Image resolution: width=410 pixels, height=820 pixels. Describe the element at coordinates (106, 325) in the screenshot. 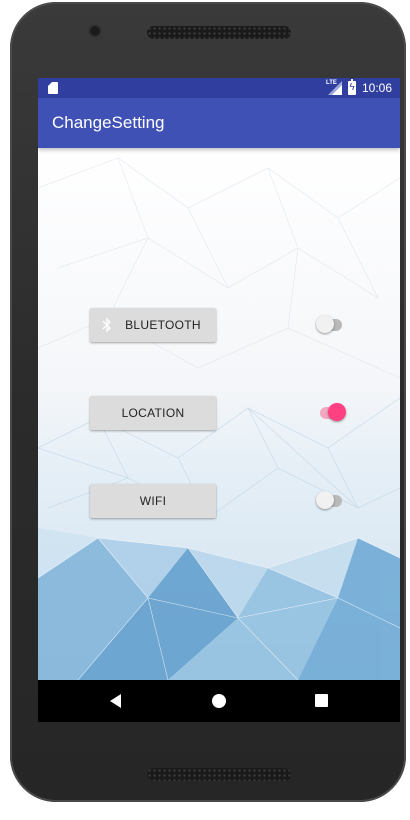

I see `bluetooth-icon` at that location.